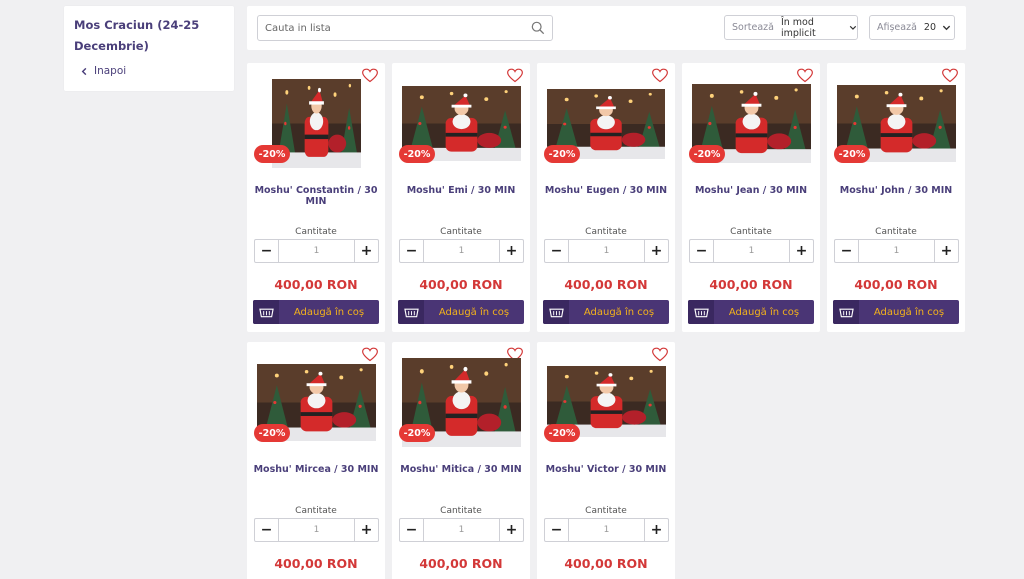 This screenshot has height=579, width=1024. I want to click on per-page-select: Afișează 20, so click(912, 27).